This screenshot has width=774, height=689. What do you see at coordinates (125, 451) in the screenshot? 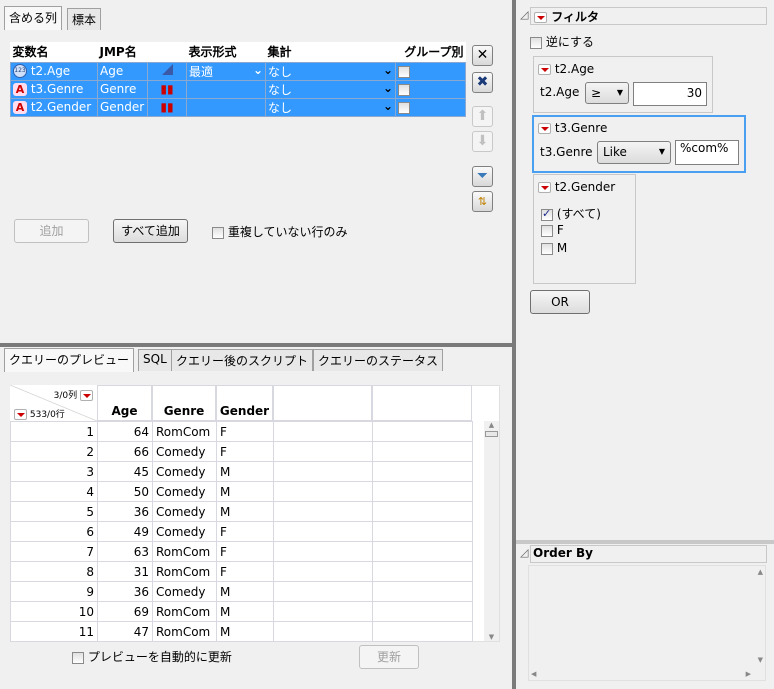
I see `cell-age: 66` at bounding box center [125, 451].